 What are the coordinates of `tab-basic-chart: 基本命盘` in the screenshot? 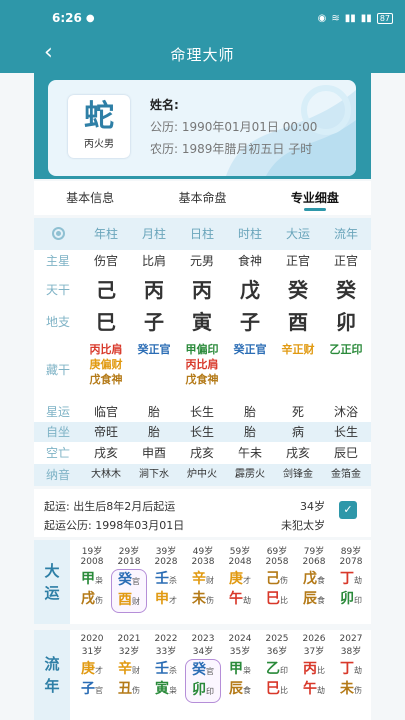 It's located at (202, 198).